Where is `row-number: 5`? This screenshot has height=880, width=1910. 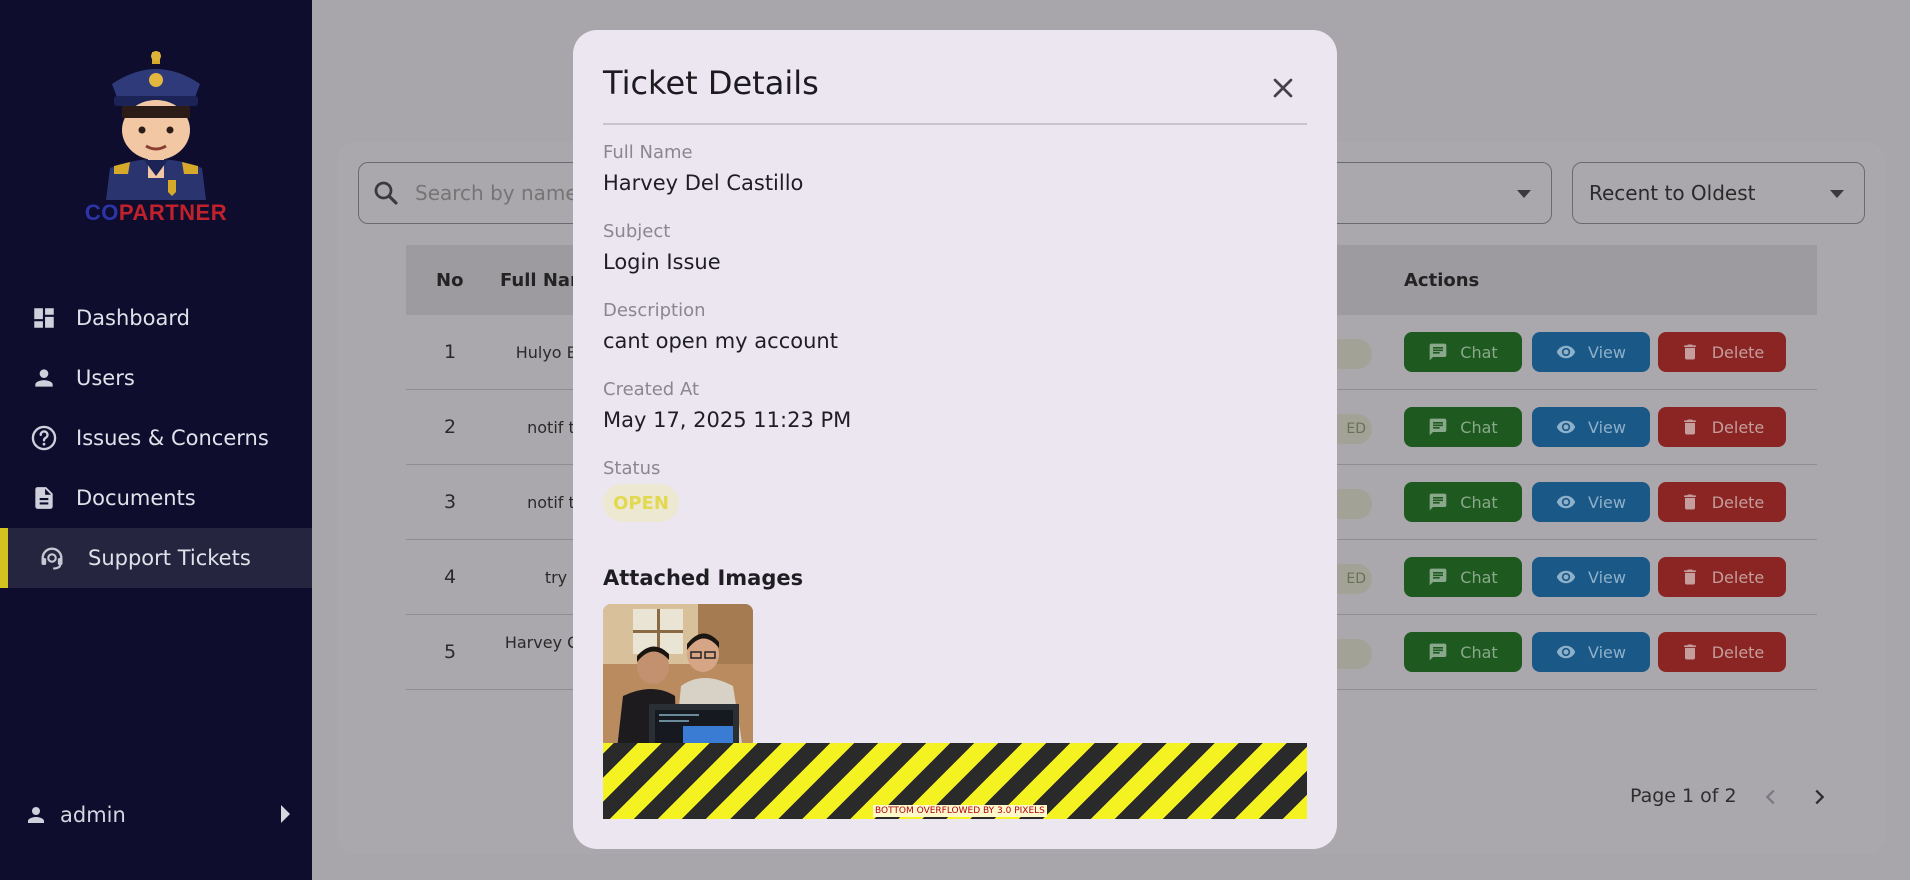
row-number: 5 is located at coordinates (450, 652).